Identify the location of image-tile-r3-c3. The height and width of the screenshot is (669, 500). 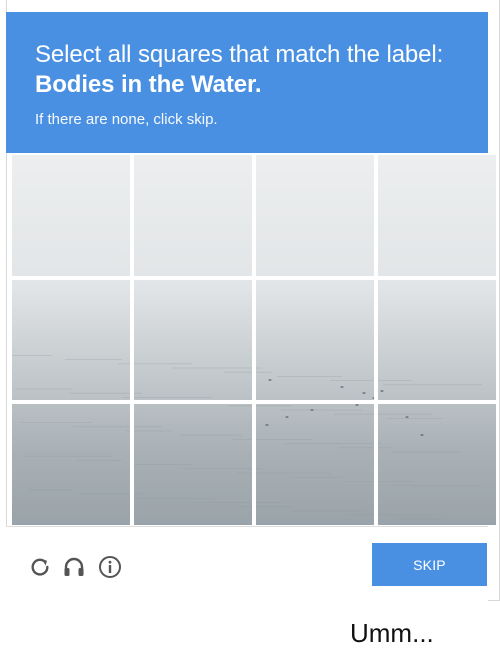
(315, 464).